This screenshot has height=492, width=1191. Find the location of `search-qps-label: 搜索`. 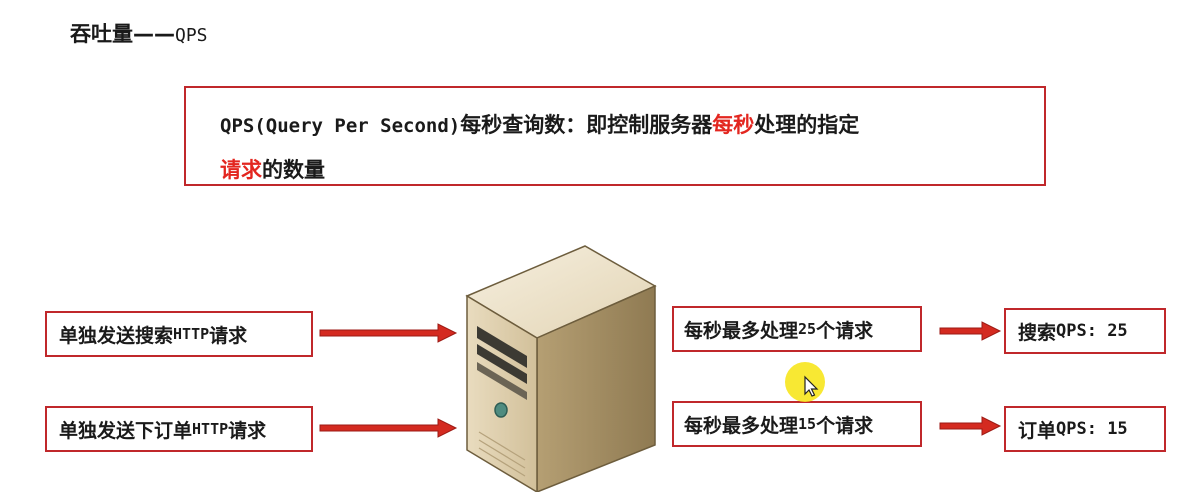

search-qps-label: 搜索 is located at coordinates (1037, 332).